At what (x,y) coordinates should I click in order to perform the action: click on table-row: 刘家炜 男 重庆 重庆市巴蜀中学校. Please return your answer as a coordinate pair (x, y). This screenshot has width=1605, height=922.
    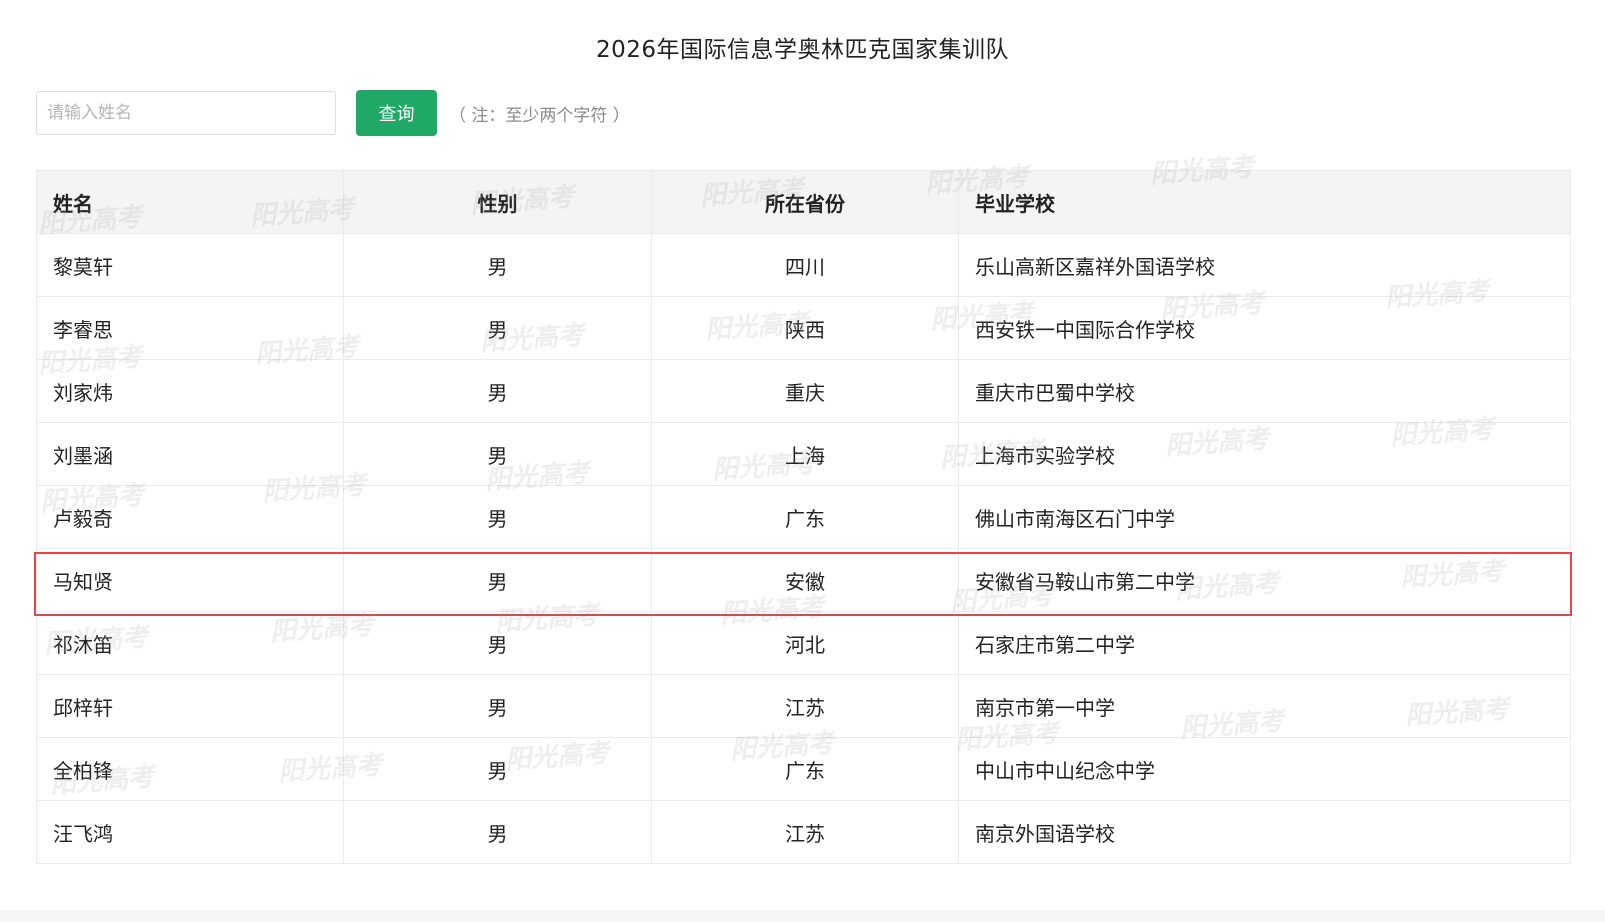
    Looking at the image, I should click on (803, 391).